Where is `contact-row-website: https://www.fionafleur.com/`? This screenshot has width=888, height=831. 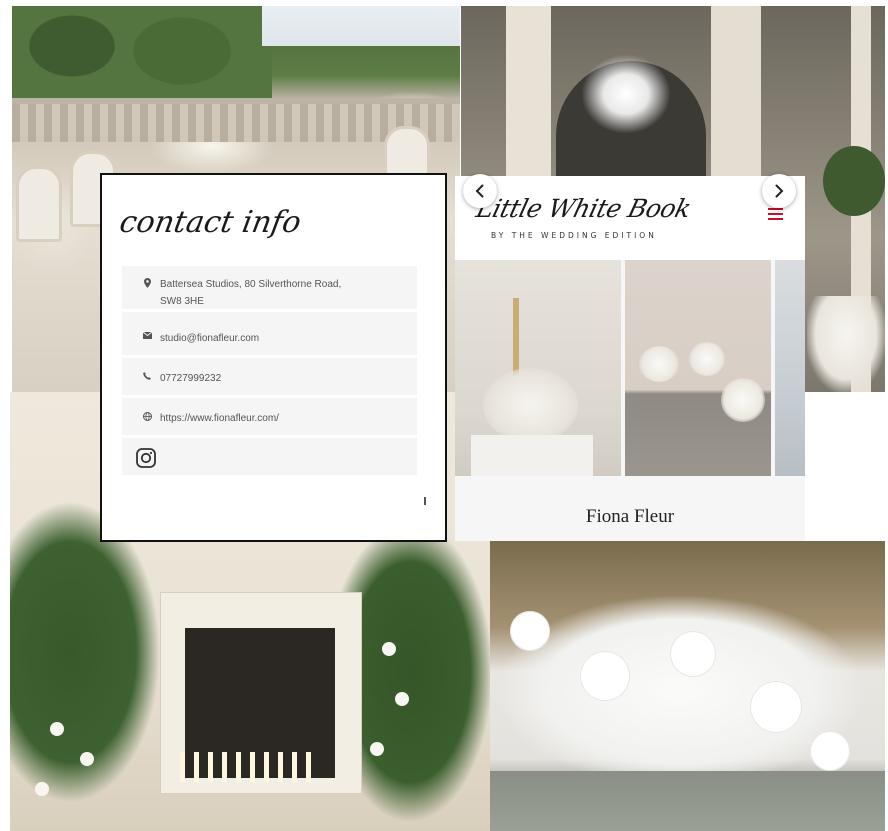 contact-row-website: https://www.fionafleur.com/ is located at coordinates (269, 416).